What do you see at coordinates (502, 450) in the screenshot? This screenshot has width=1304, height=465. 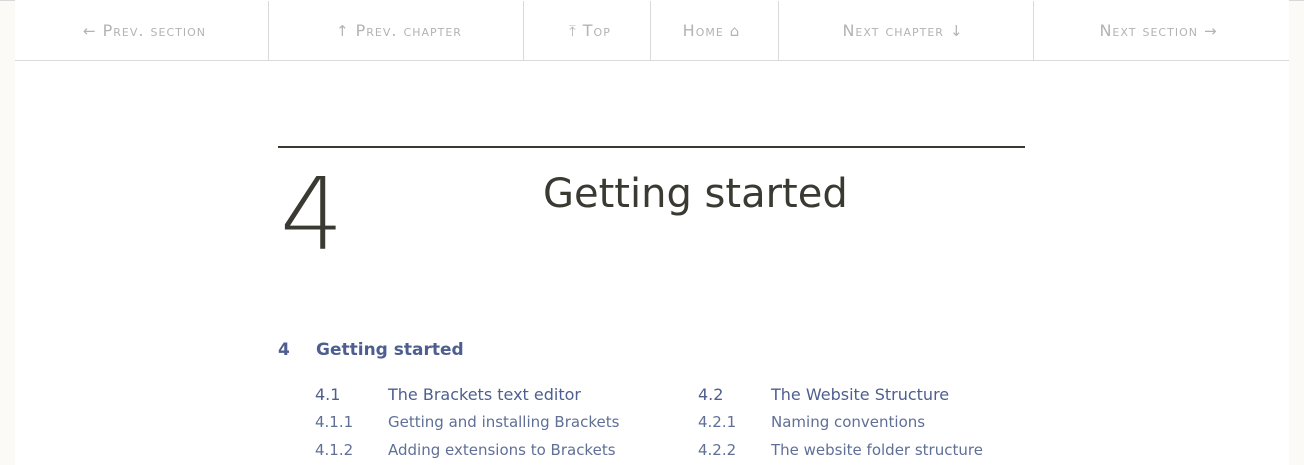 I see `toc-4-1-2-link: Adding extensions to Brackets` at bounding box center [502, 450].